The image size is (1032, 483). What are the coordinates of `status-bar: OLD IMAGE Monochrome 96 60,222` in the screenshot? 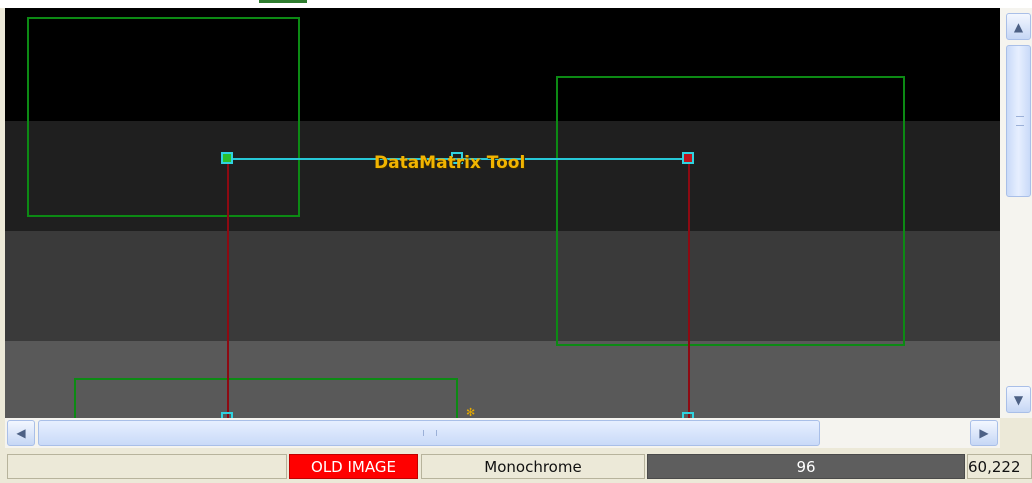 It's located at (516, 466).